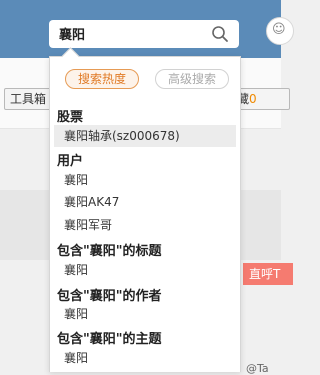 This screenshot has width=320, height=375. I want to click on section-title-users: 用户, so click(70, 161).